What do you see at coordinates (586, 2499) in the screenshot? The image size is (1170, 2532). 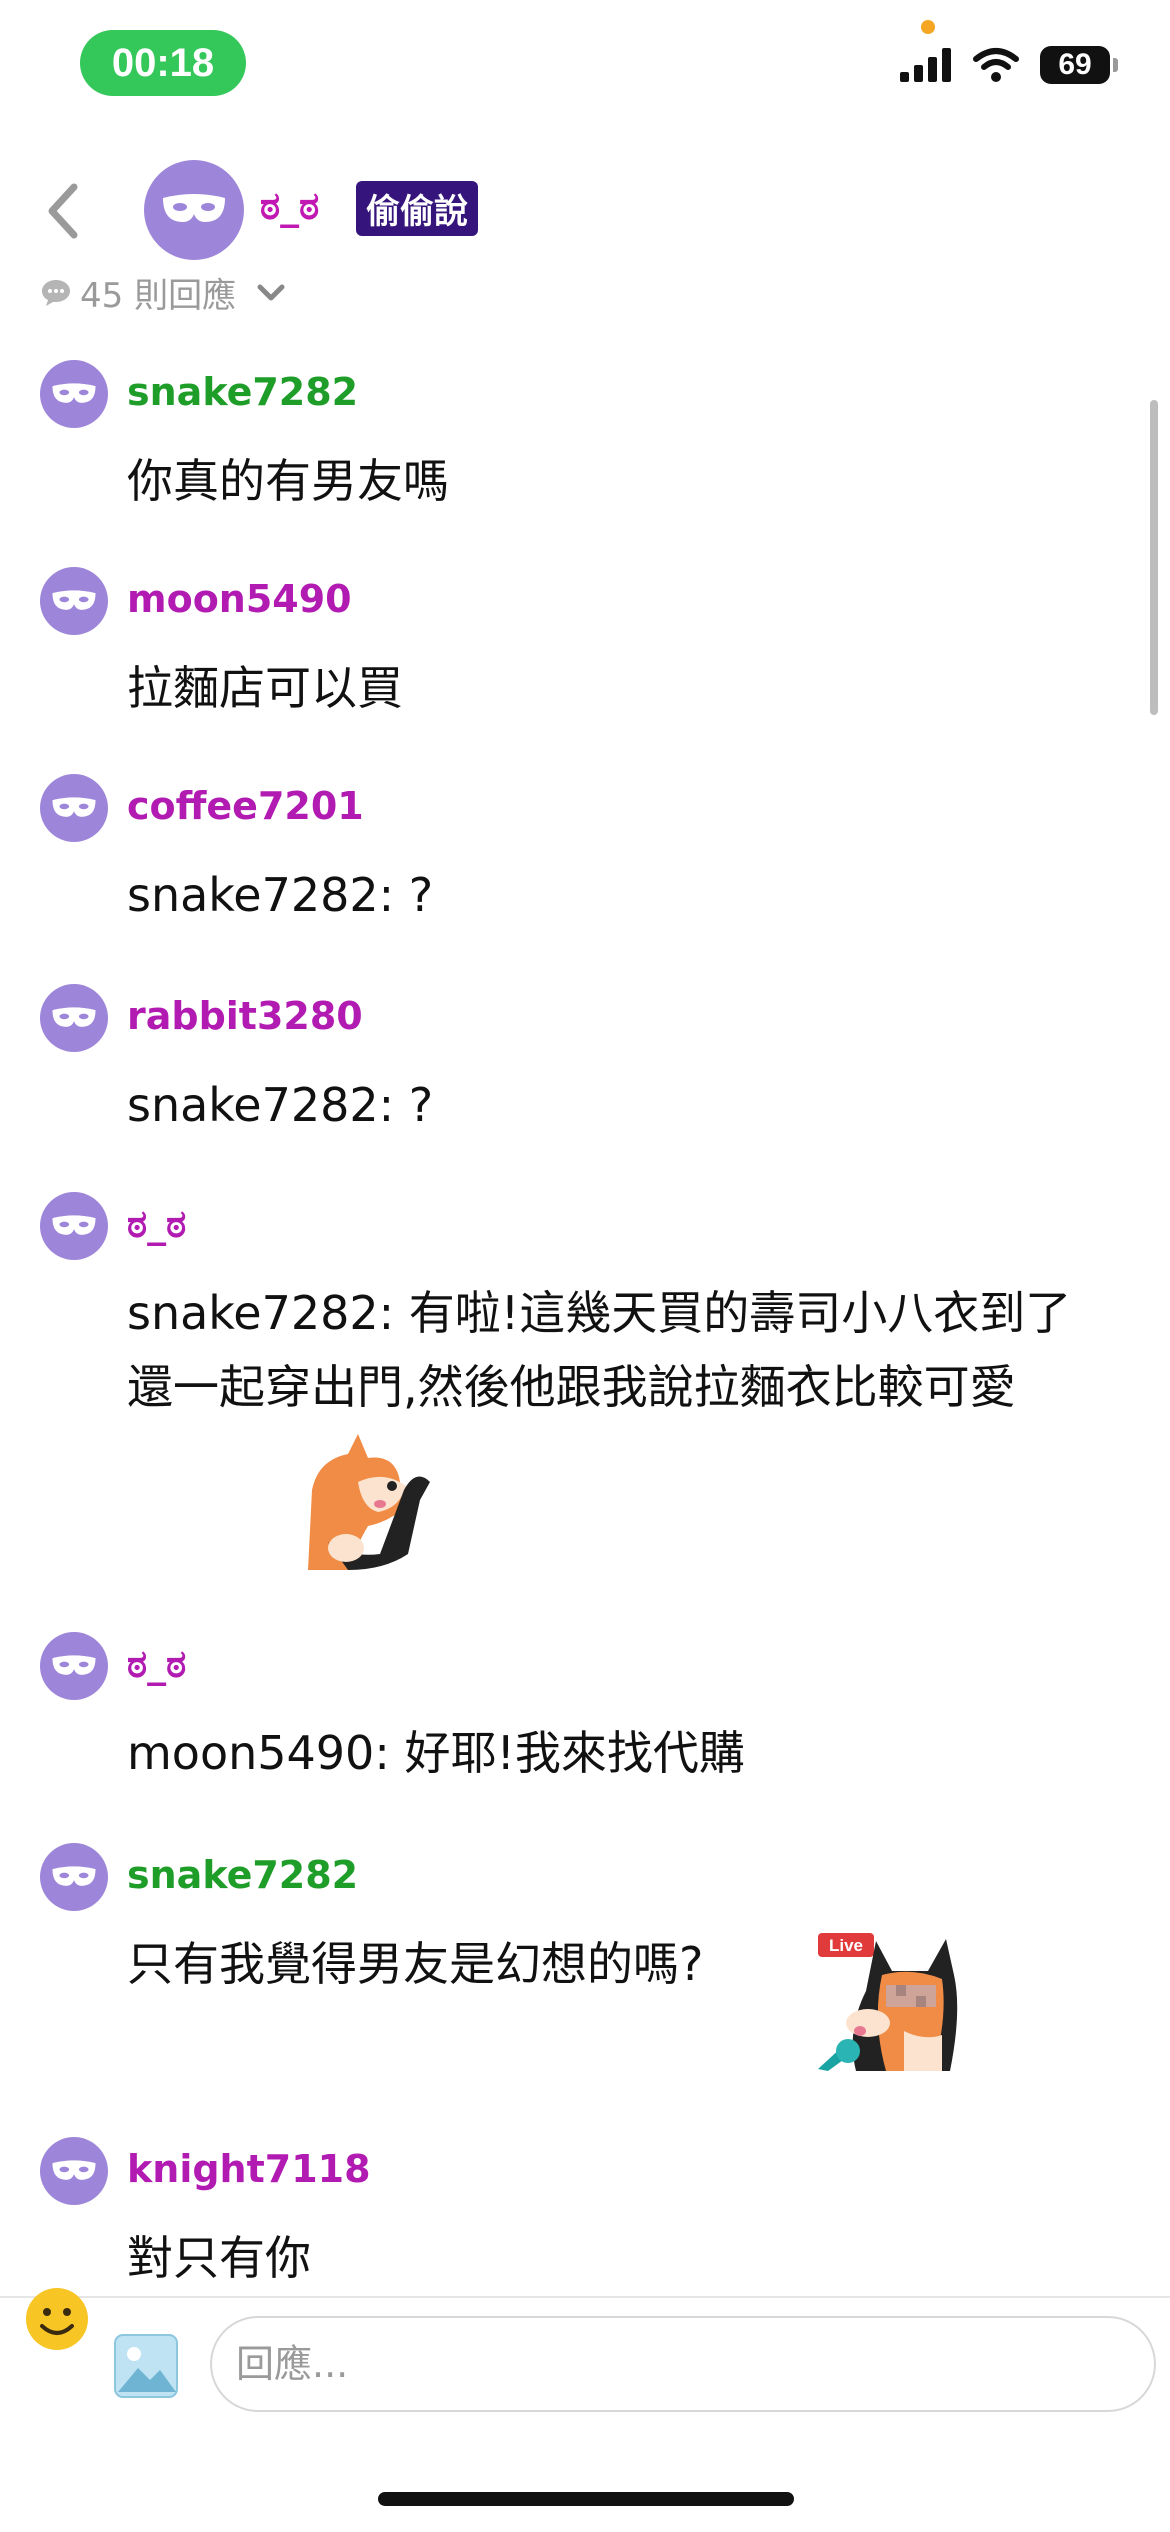 I see `home-indicator` at bounding box center [586, 2499].